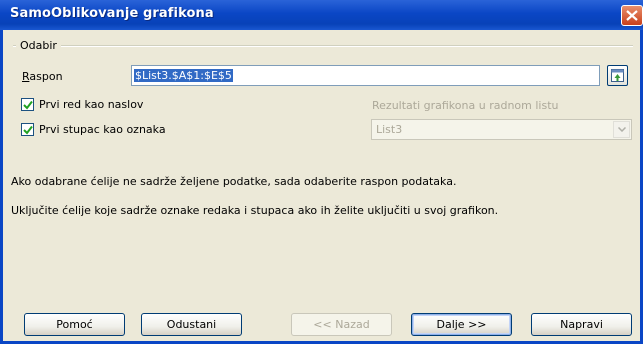 Image resolution: width=643 pixels, height=344 pixels. What do you see at coordinates (183, 75) in the screenshot?
I see `range-input-value: $List3.$A$1:$E$5` at bounding box center [183, 75].